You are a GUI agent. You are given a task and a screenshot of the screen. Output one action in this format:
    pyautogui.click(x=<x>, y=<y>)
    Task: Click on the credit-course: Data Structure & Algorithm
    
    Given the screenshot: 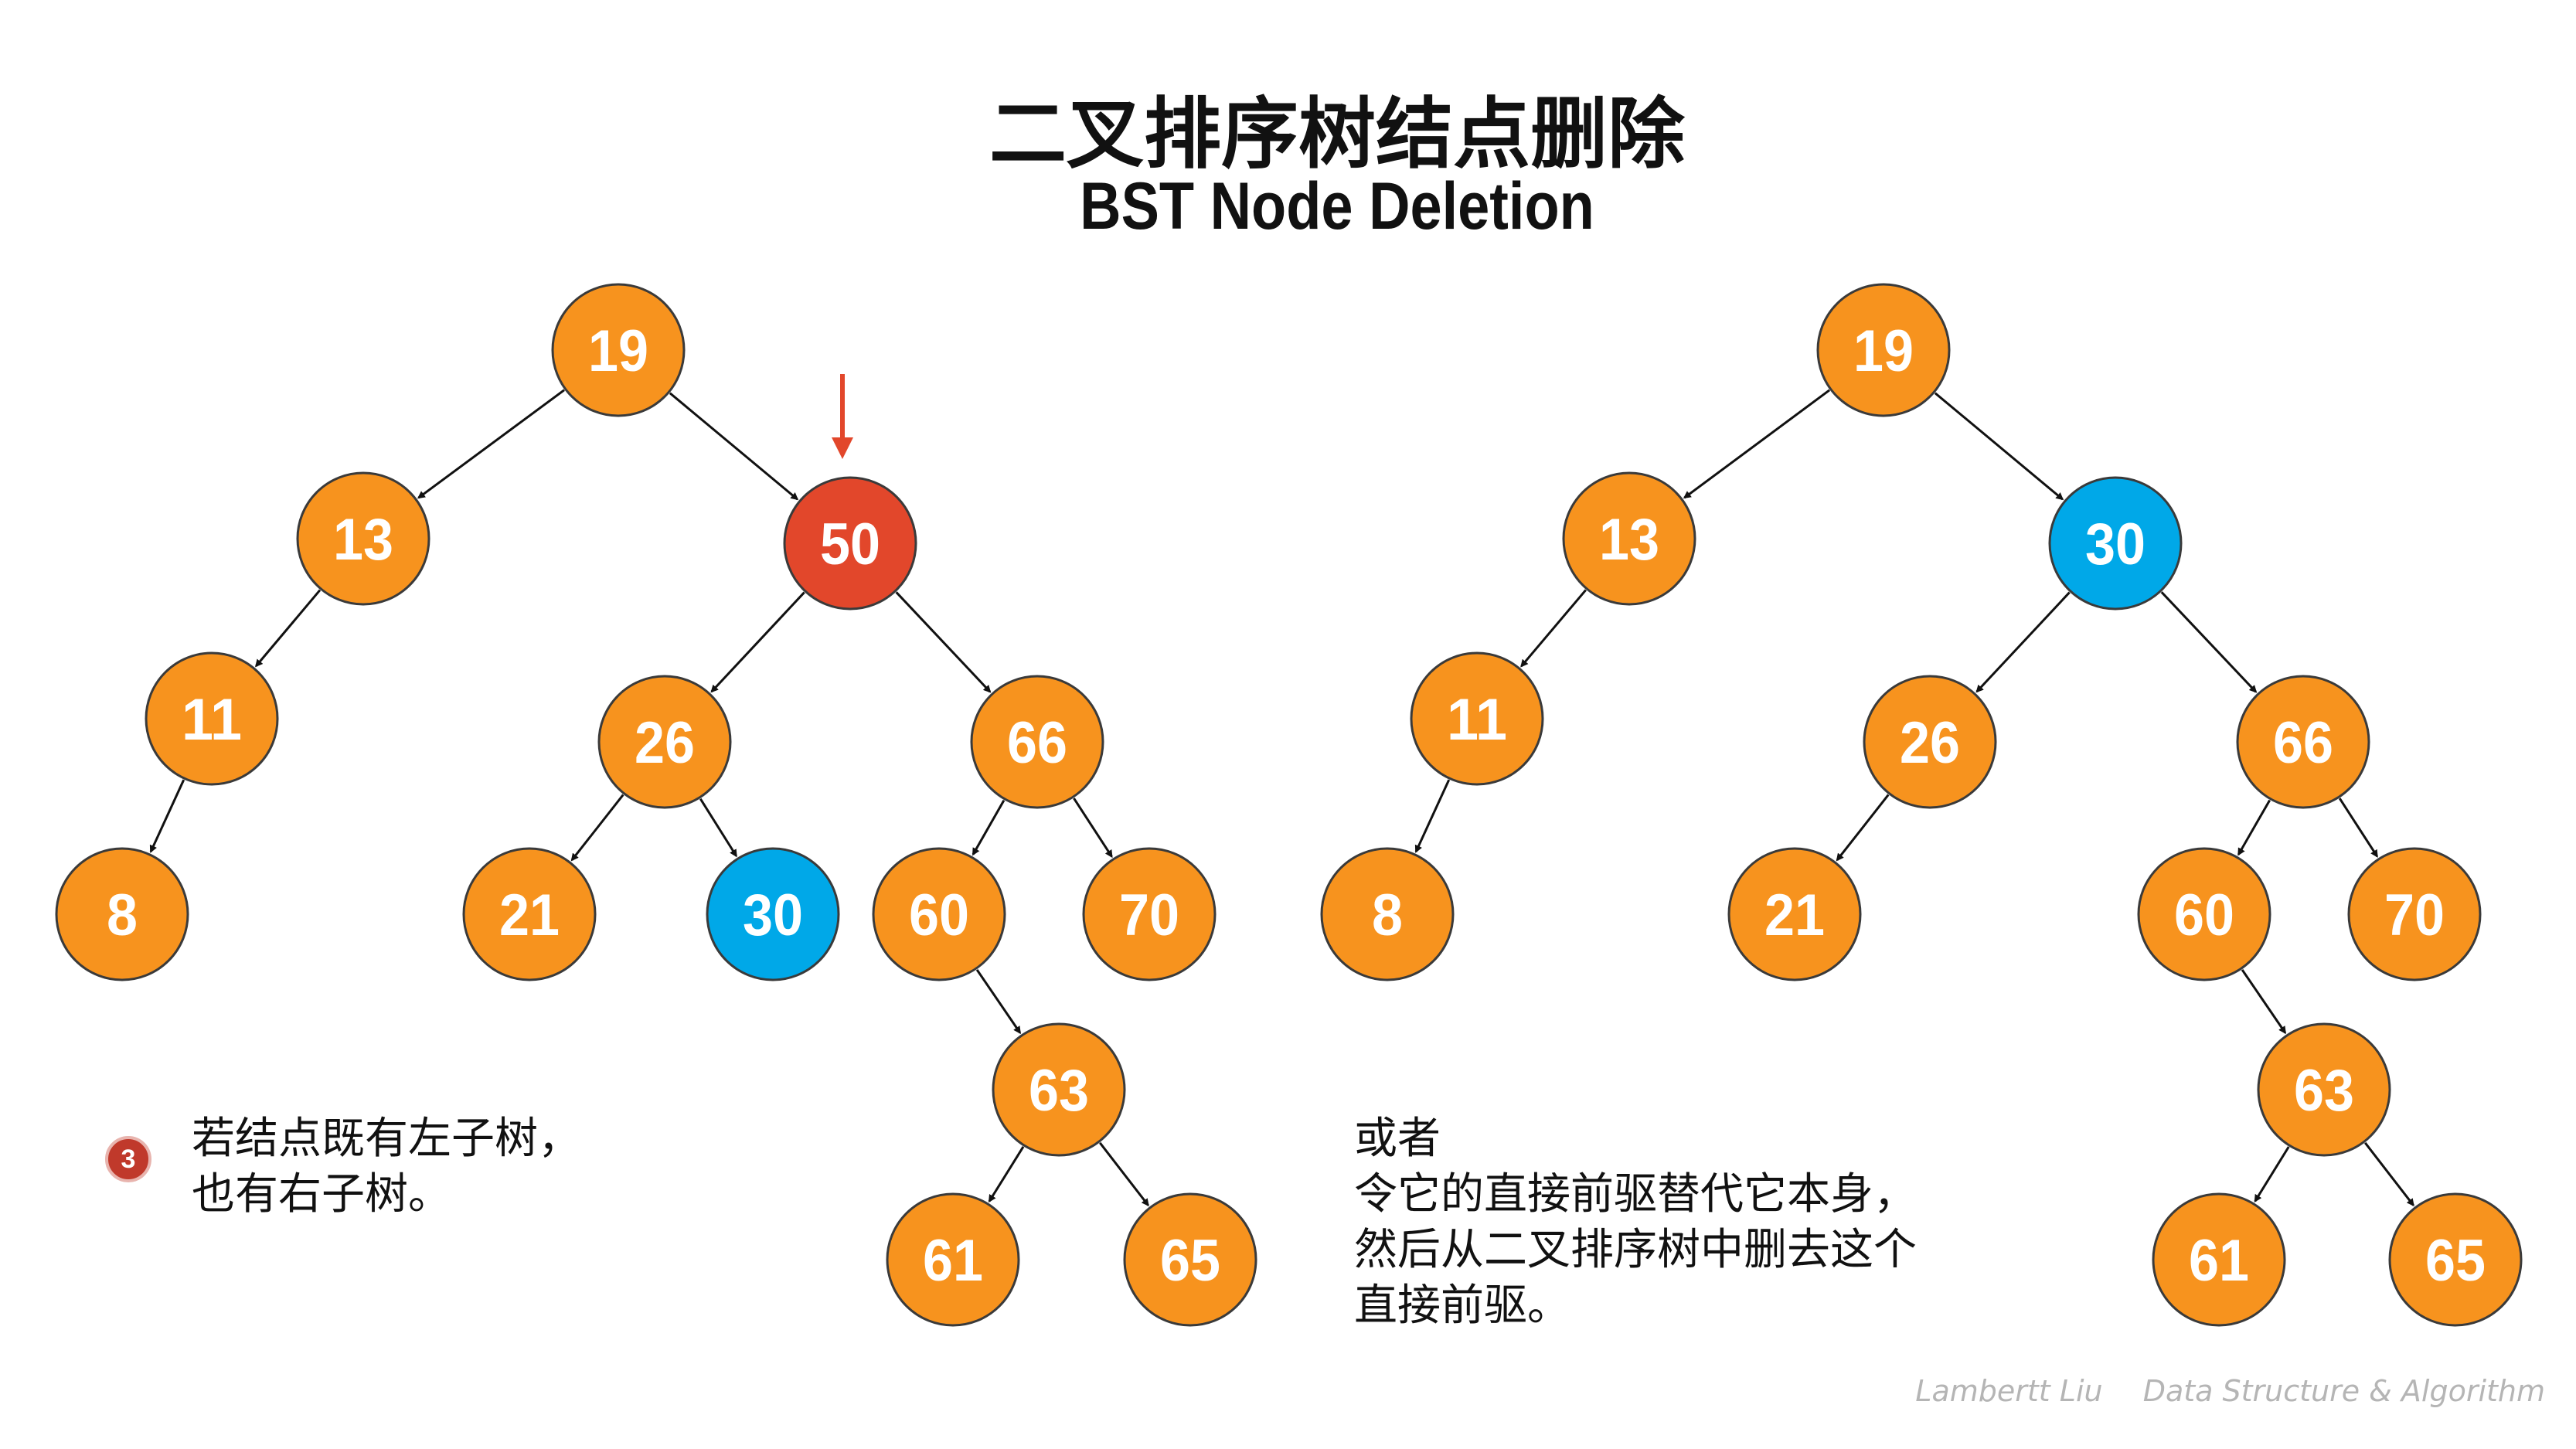 What is the action you would take?
    pyautogui.click(x=2343, y=1391)
    